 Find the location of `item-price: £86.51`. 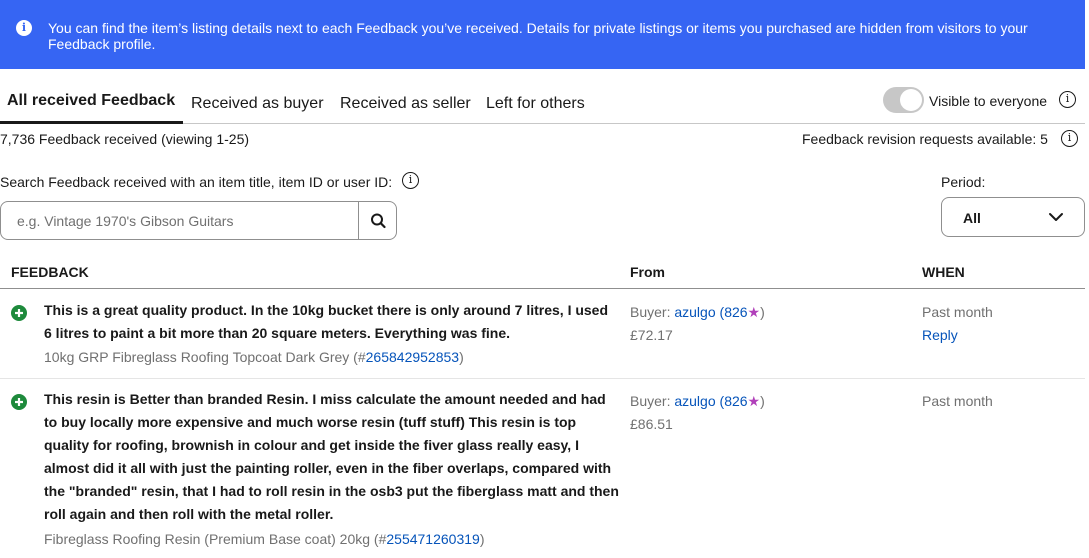

item-price: £86.51 is located at coordinates (651, 424).